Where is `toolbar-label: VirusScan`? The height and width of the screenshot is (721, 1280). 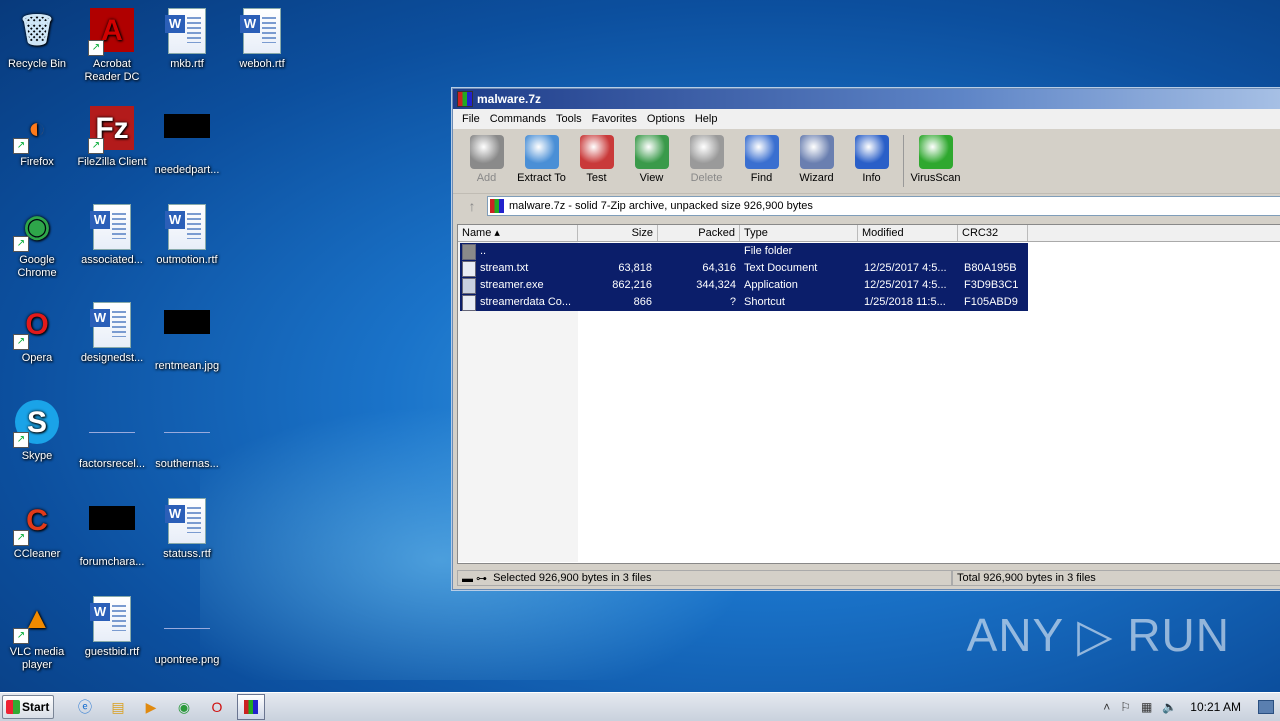
toolbar-label: VirusScan is located at coordinates (935, 178).